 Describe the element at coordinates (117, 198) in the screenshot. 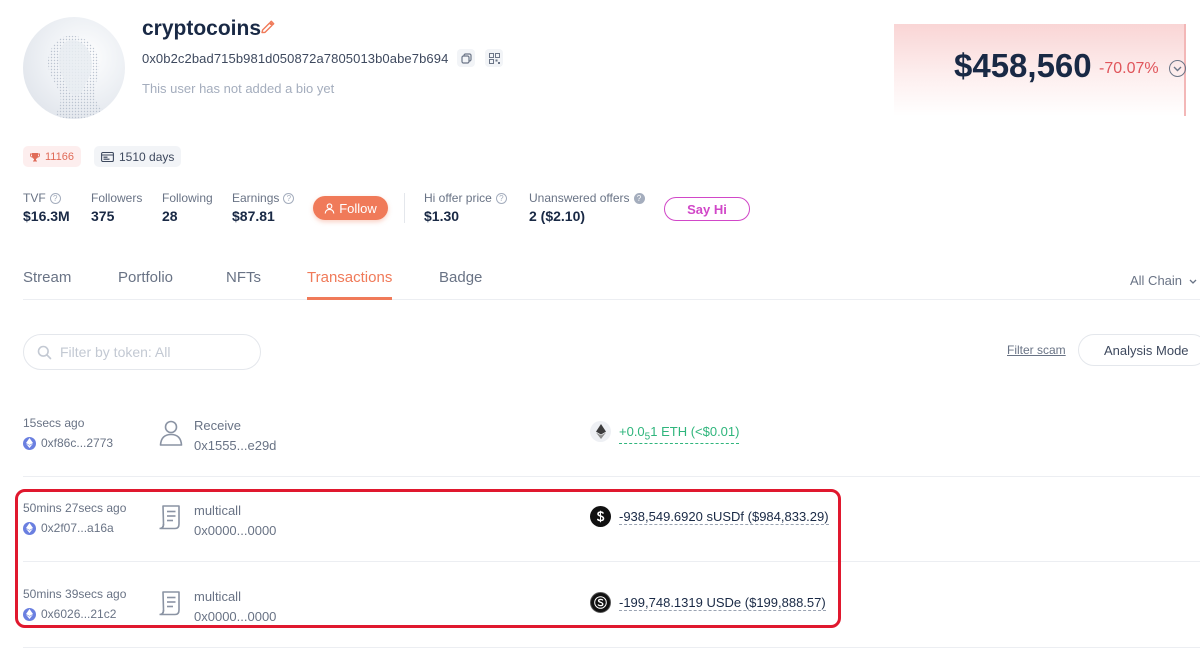

I see `stat-followers-label: Followers` at that location.